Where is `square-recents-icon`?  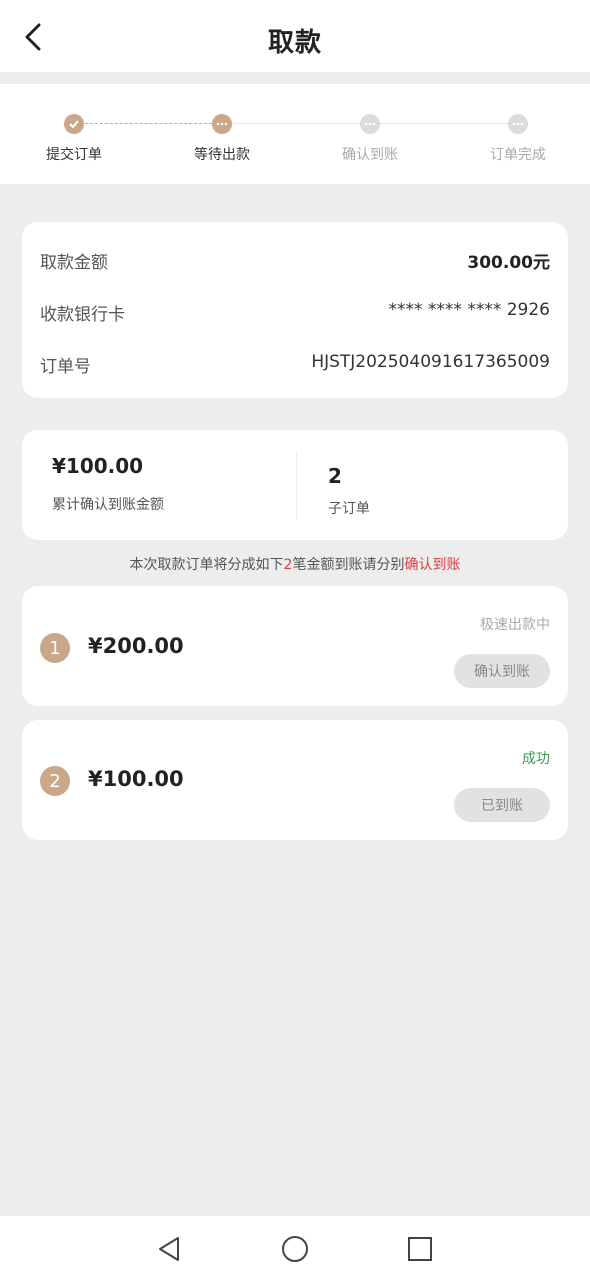
square-recents-icon is located at coordinates (420, 1249).